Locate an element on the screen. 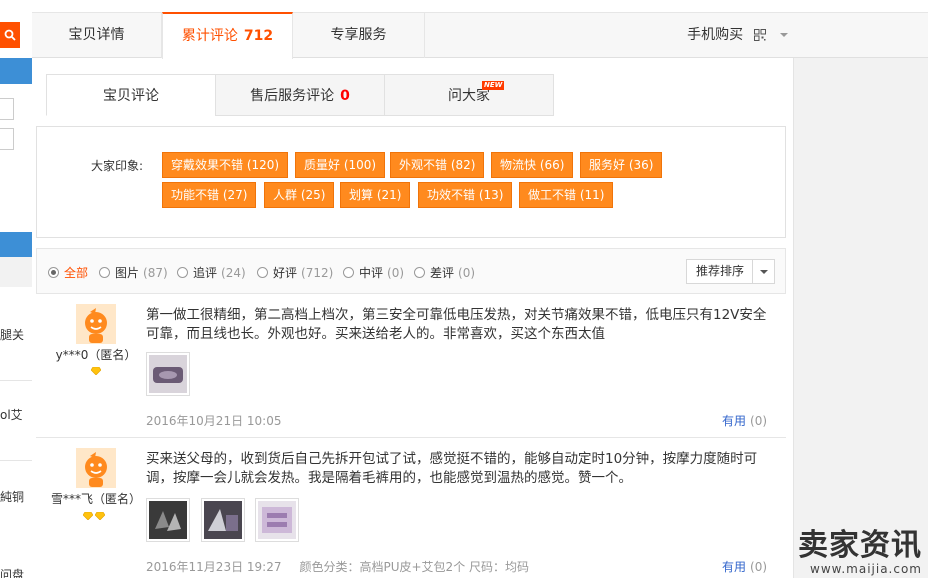 The image size is (928, 578). filter-label: 中评 is located at coordinates (371, 273).